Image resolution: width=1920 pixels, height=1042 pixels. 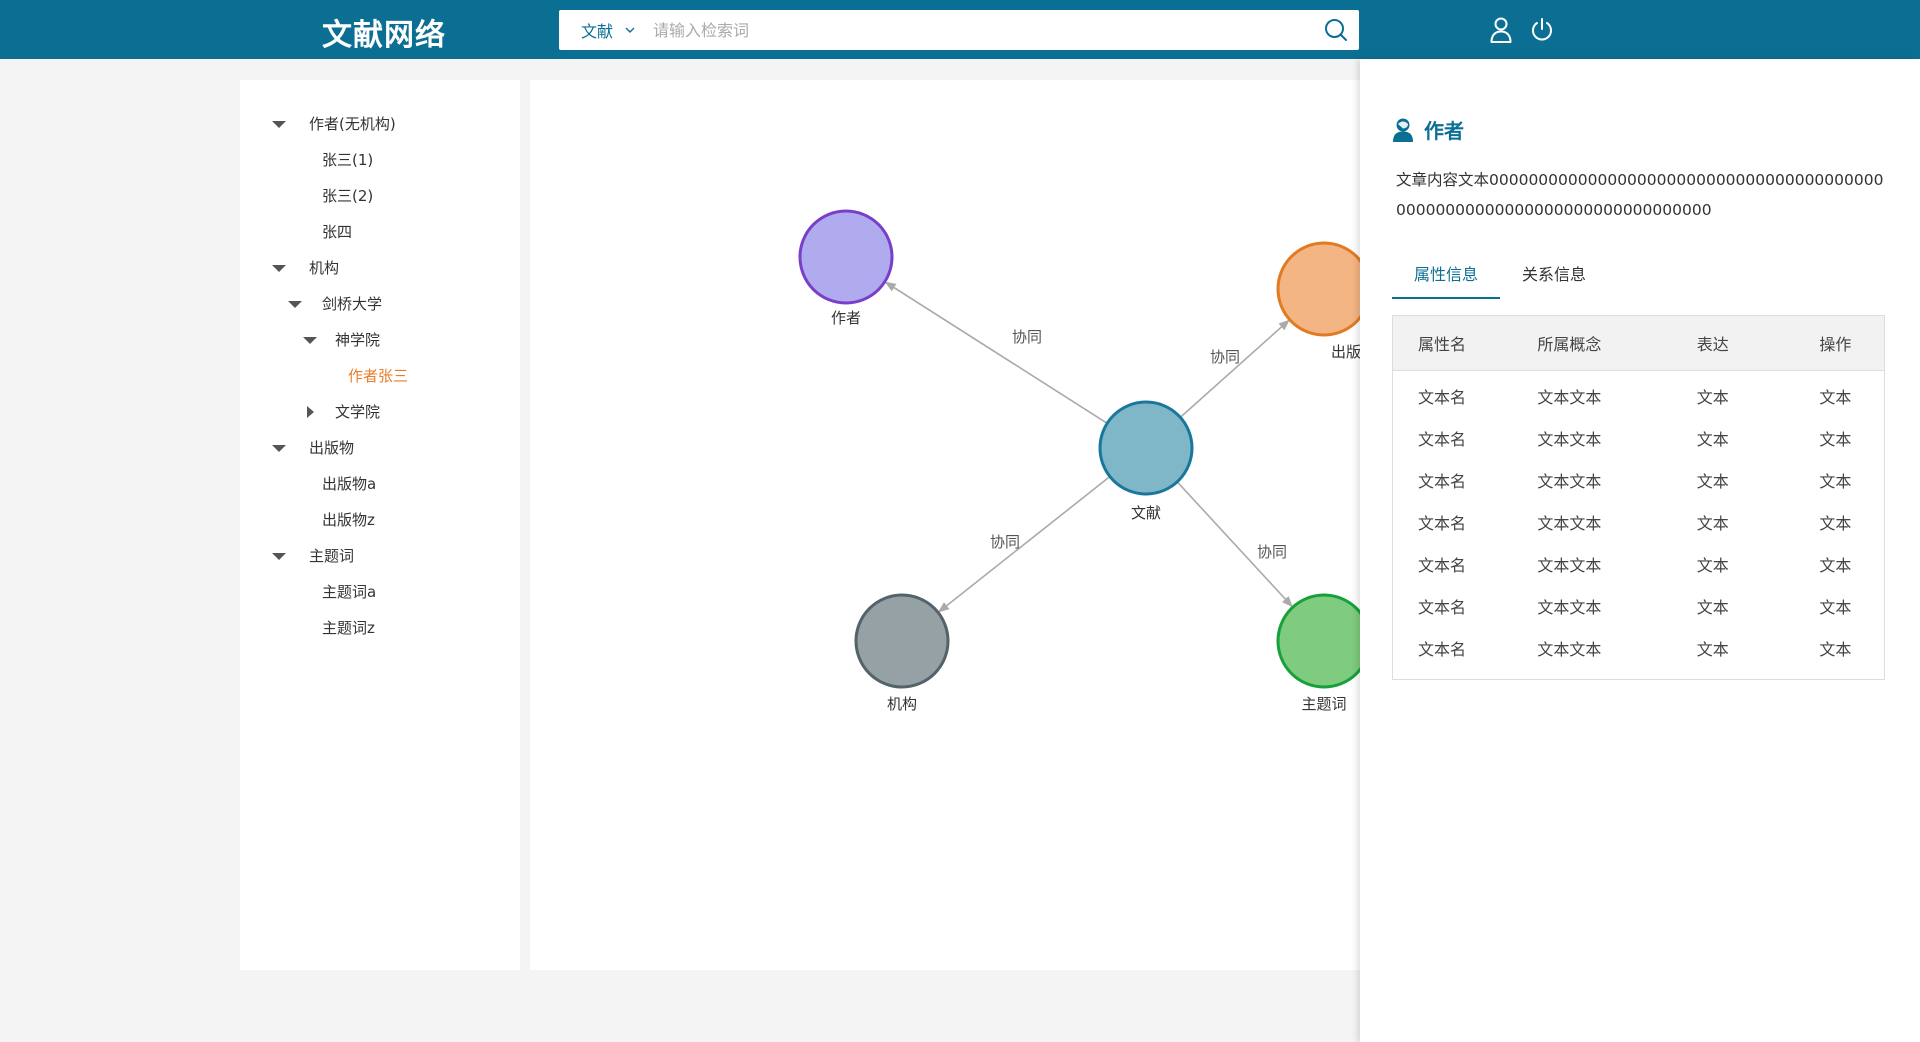 I want to click on column-header: 所属概念, so click(x=1569, y=344).